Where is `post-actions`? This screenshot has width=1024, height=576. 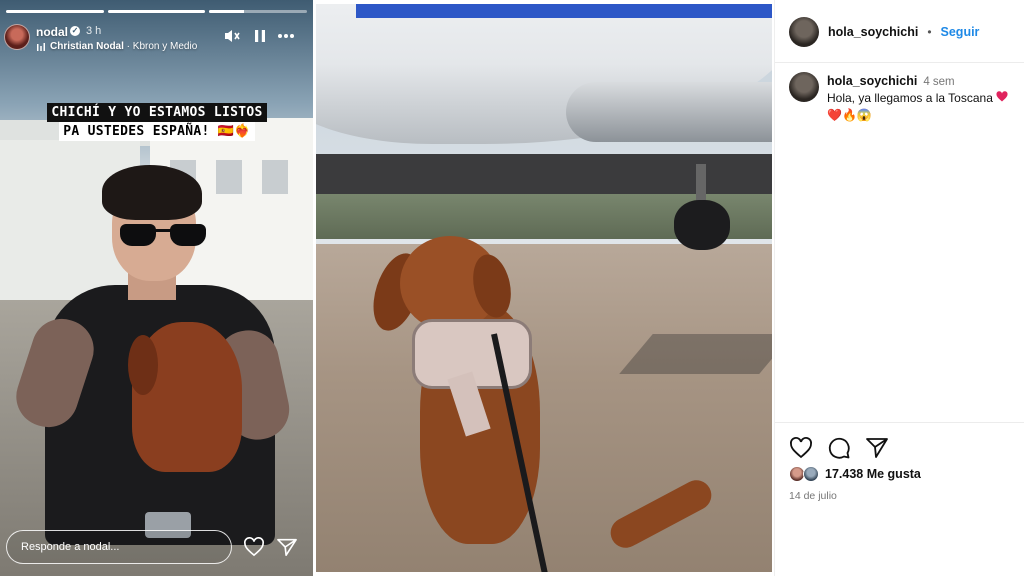
post-actions is located at coordinates (839, 448).